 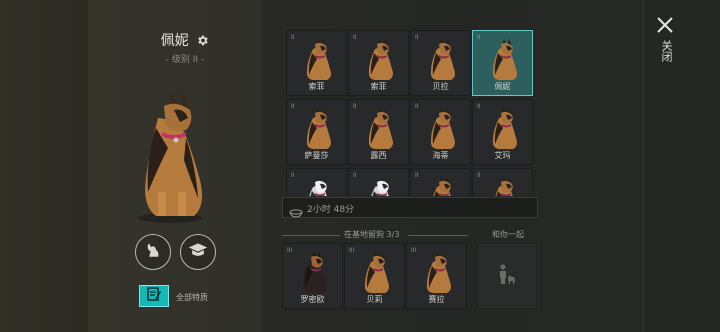 I want to click on base-dog-tile: III 罗密欧, so click(x=312, y=276).